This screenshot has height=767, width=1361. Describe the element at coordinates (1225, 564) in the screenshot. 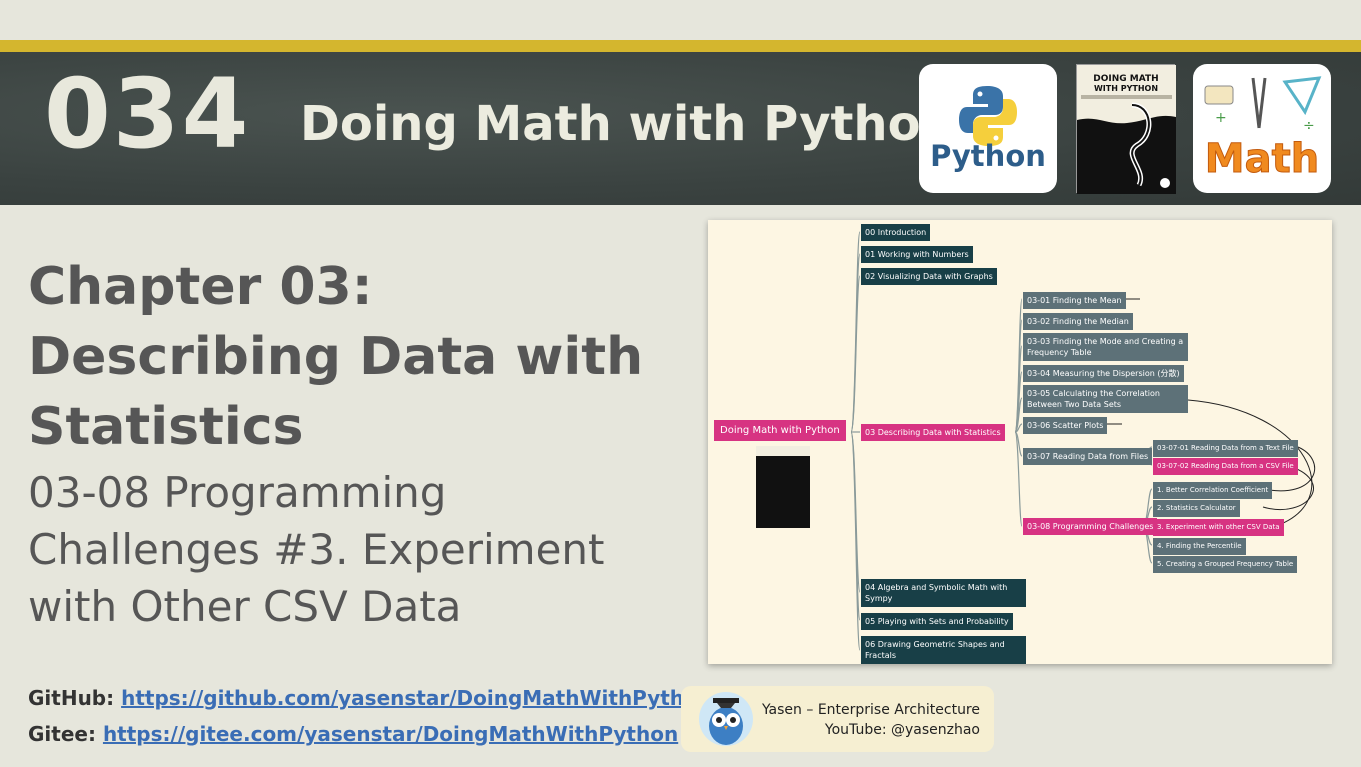

I see `mindmap-challenge-5: 5. Creating a Grouped Frequency Table` at that location.